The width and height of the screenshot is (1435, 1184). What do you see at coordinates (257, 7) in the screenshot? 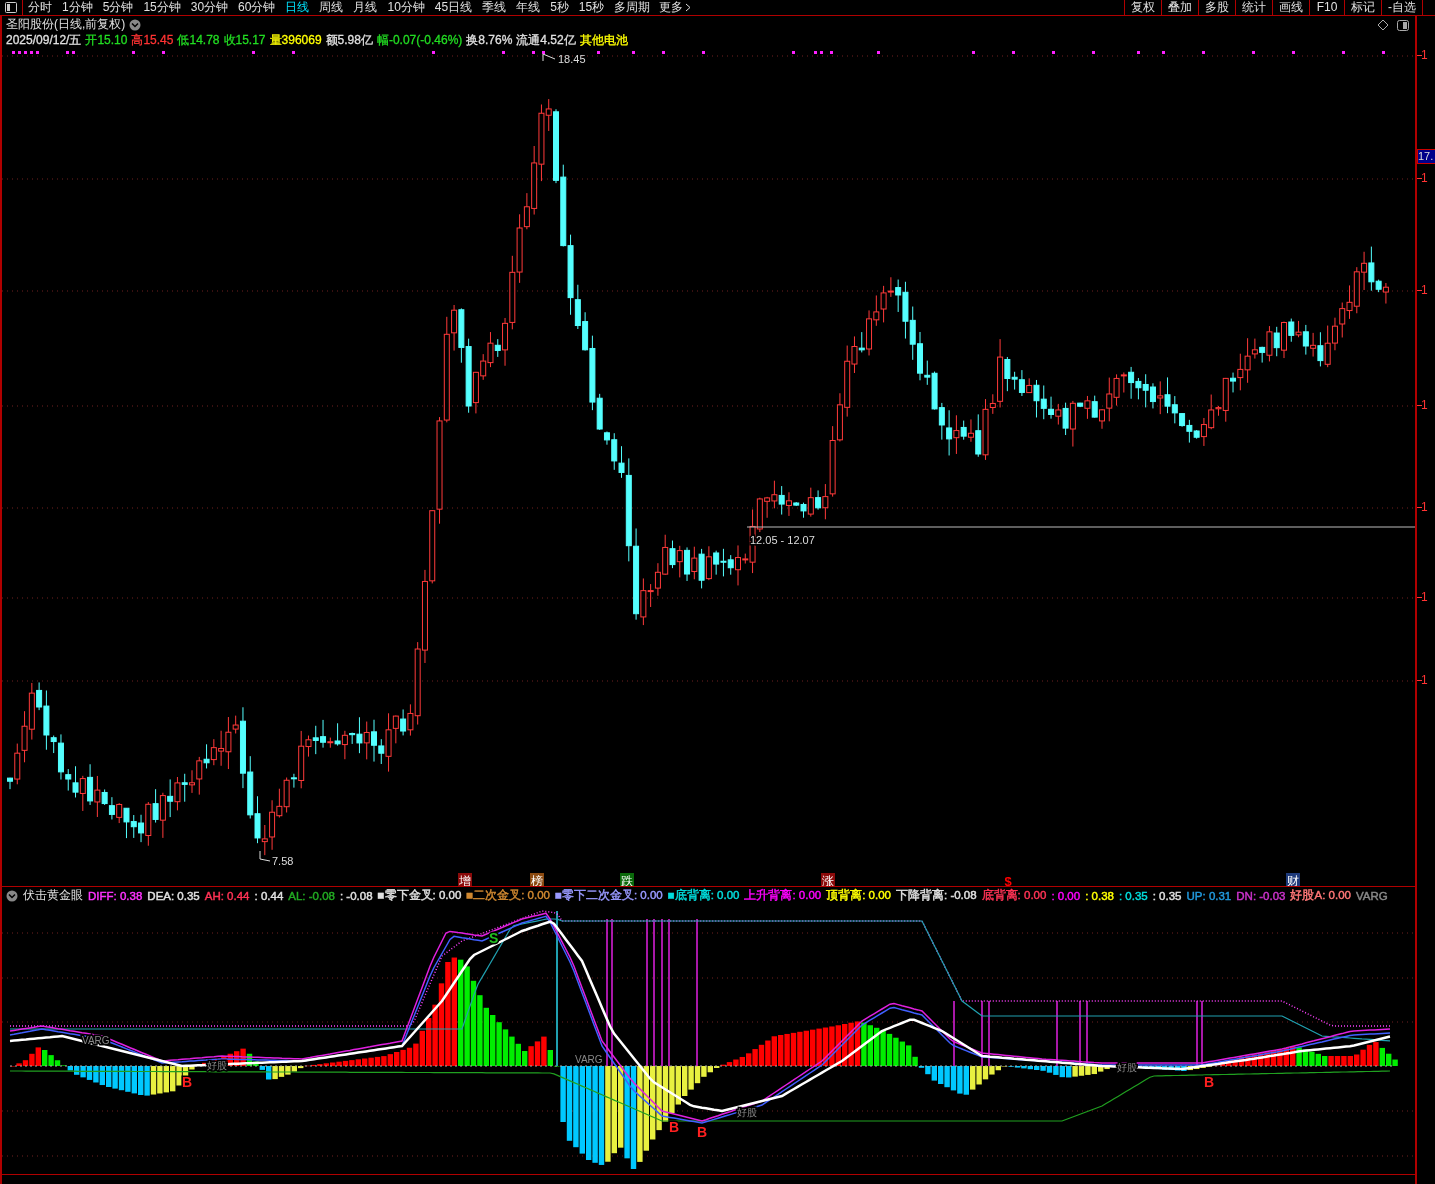
I see `period-tab: 60分钟` at bounding box center [257, 7].